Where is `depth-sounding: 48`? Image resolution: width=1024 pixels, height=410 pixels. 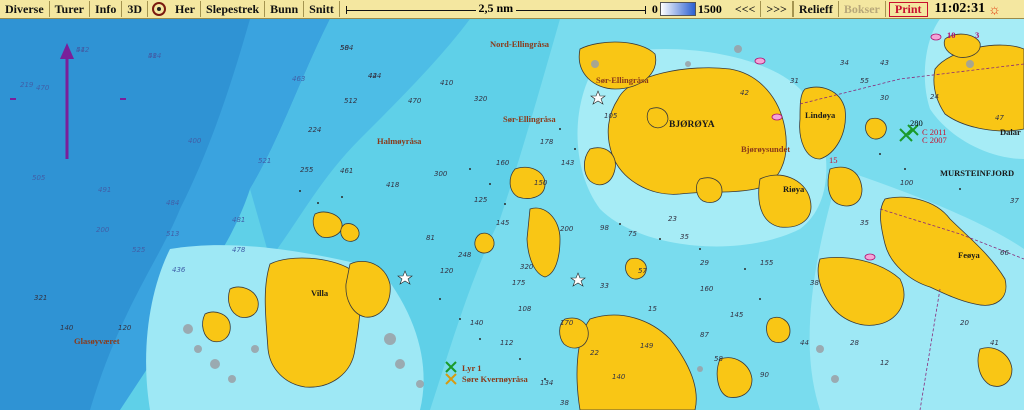 depth-sounding: 48 is located at coordinates (152, 56).